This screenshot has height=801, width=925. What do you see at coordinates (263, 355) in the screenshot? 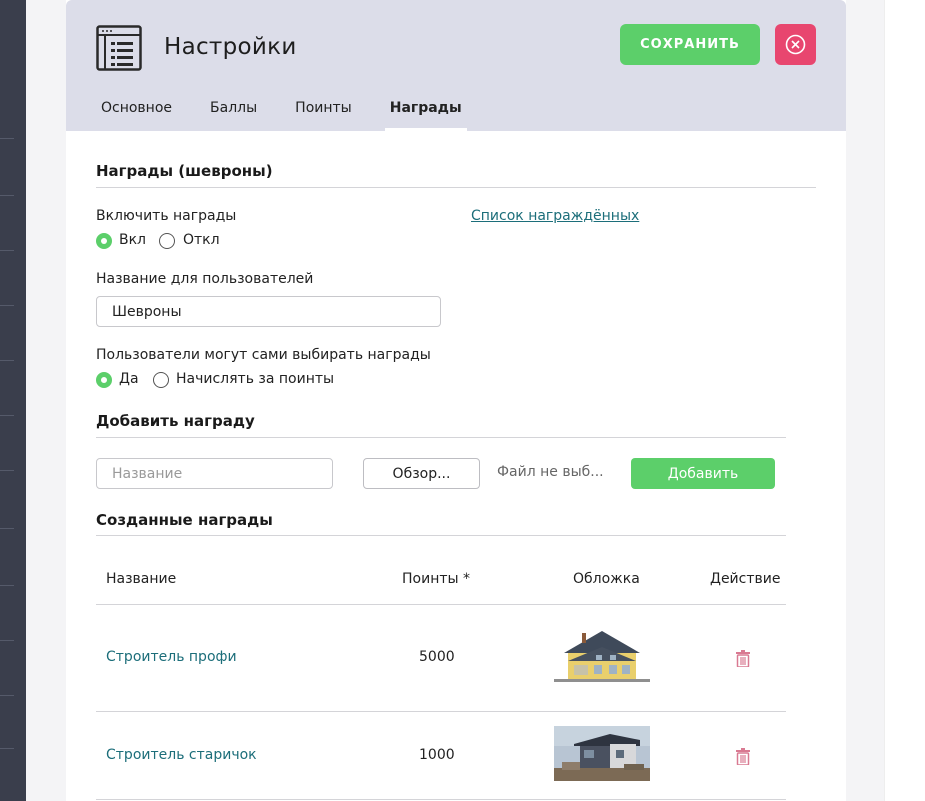
I see `self-choose-label: Пользователи могут сами выбирать награды` at bounding box center [263, 355].